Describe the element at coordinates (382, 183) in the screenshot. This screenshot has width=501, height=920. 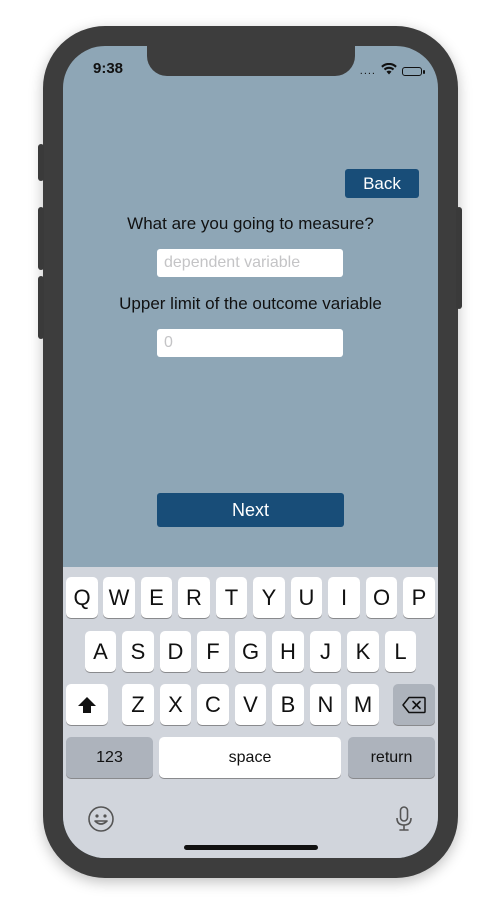
I see `back-button: Back` at that location.